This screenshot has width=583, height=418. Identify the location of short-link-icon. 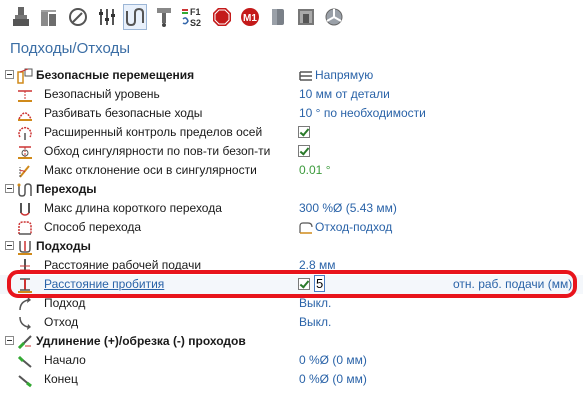
(24, 208).